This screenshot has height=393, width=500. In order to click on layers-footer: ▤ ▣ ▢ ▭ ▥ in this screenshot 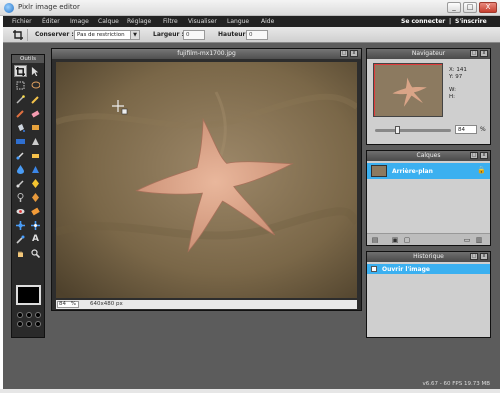, I will do `click(428, 239)`.